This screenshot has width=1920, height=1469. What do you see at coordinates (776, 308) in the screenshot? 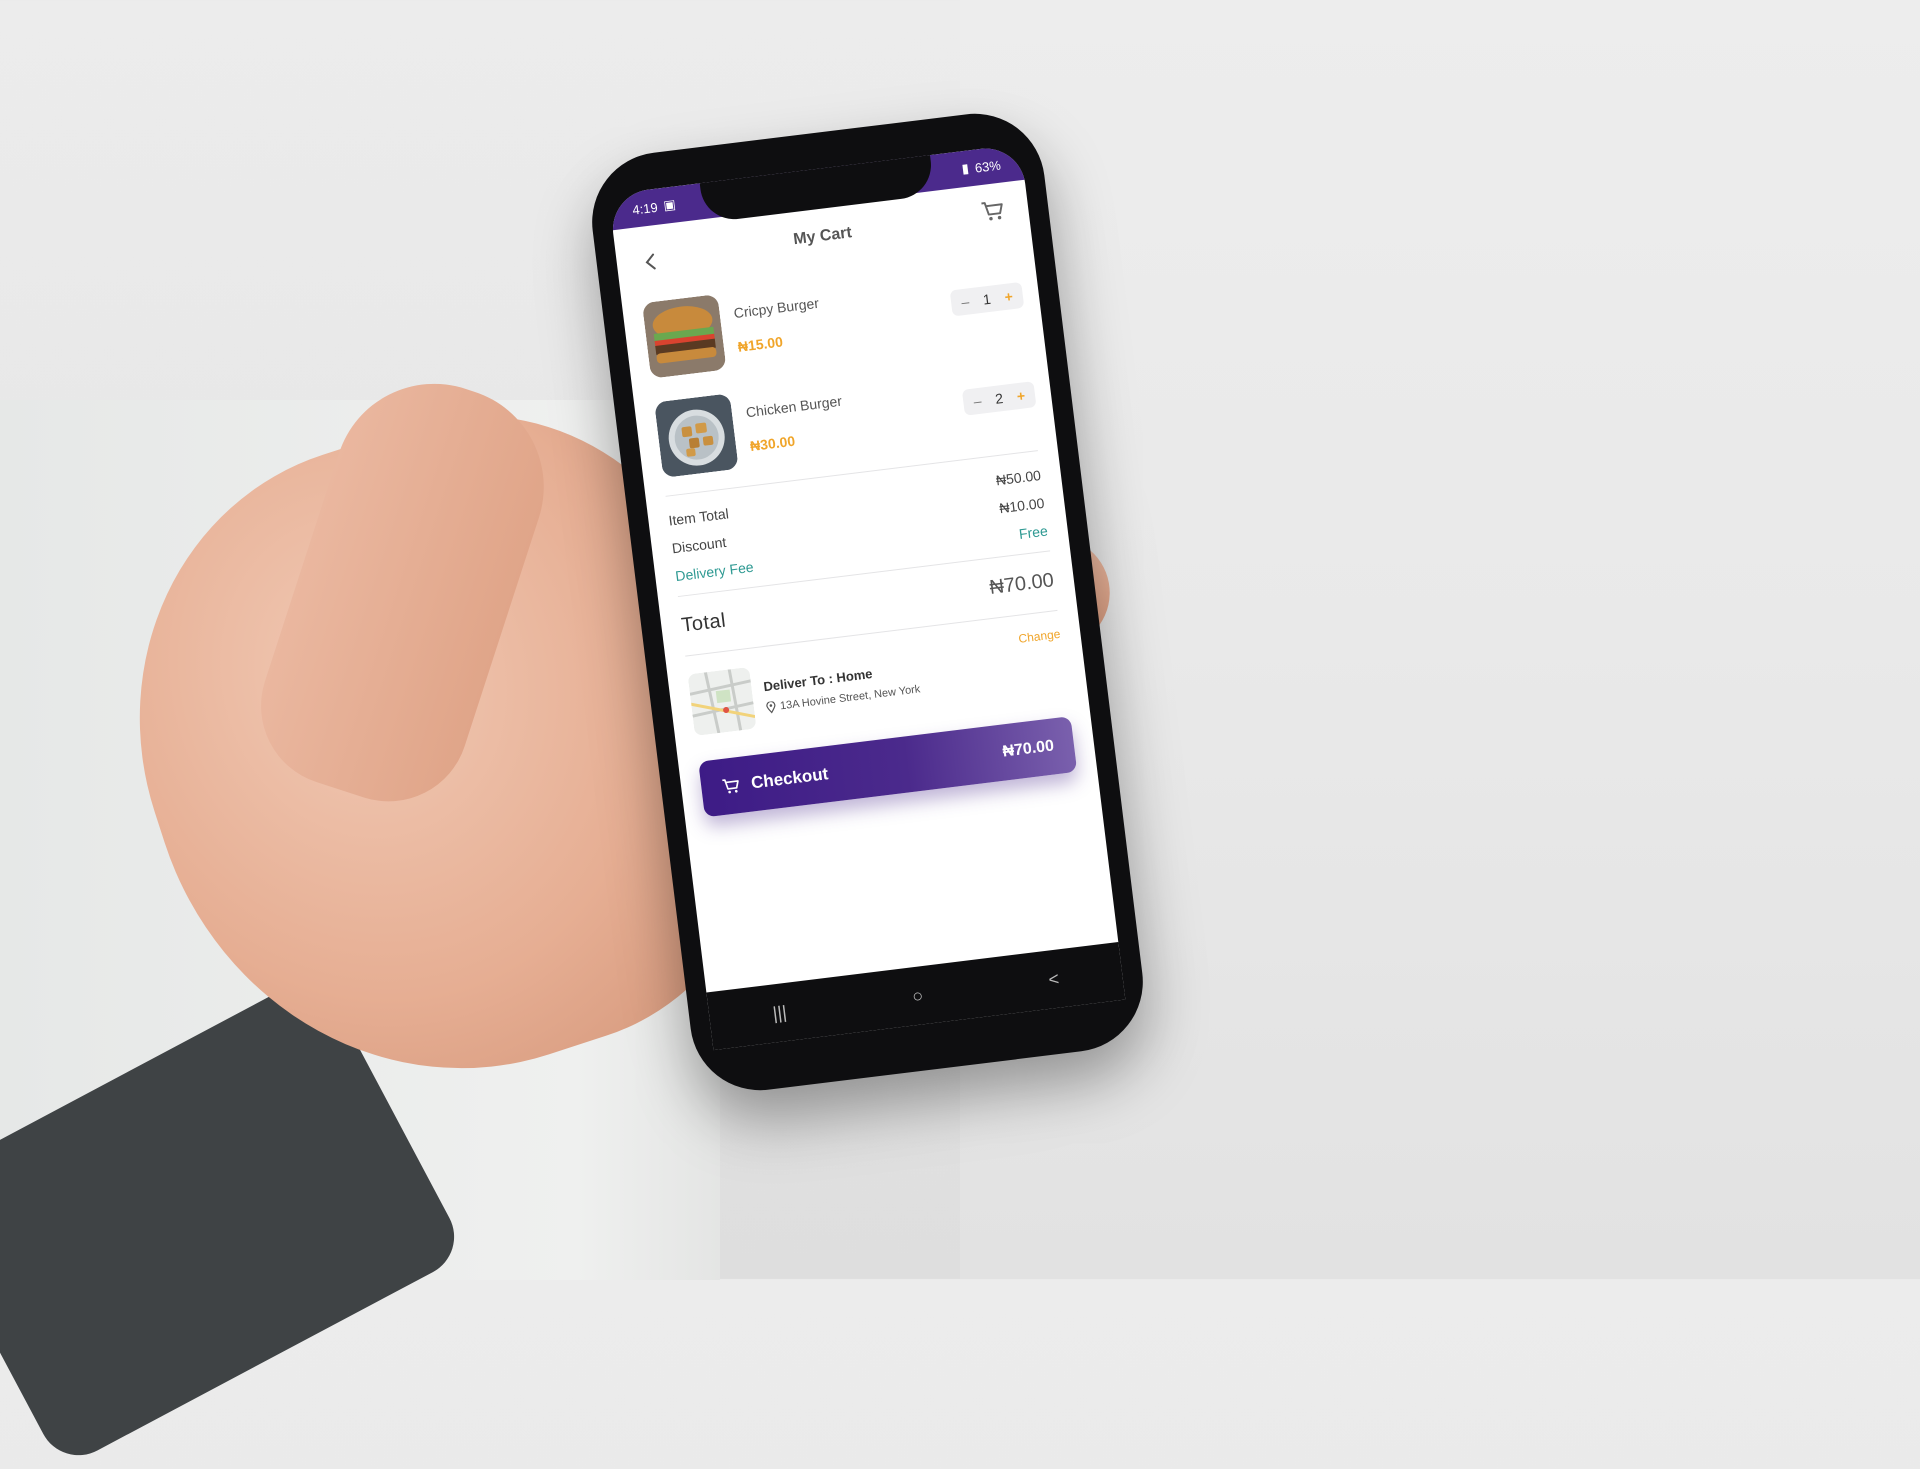
I see `item-name: Cricpy Burger` at bounding box center [776, 308].